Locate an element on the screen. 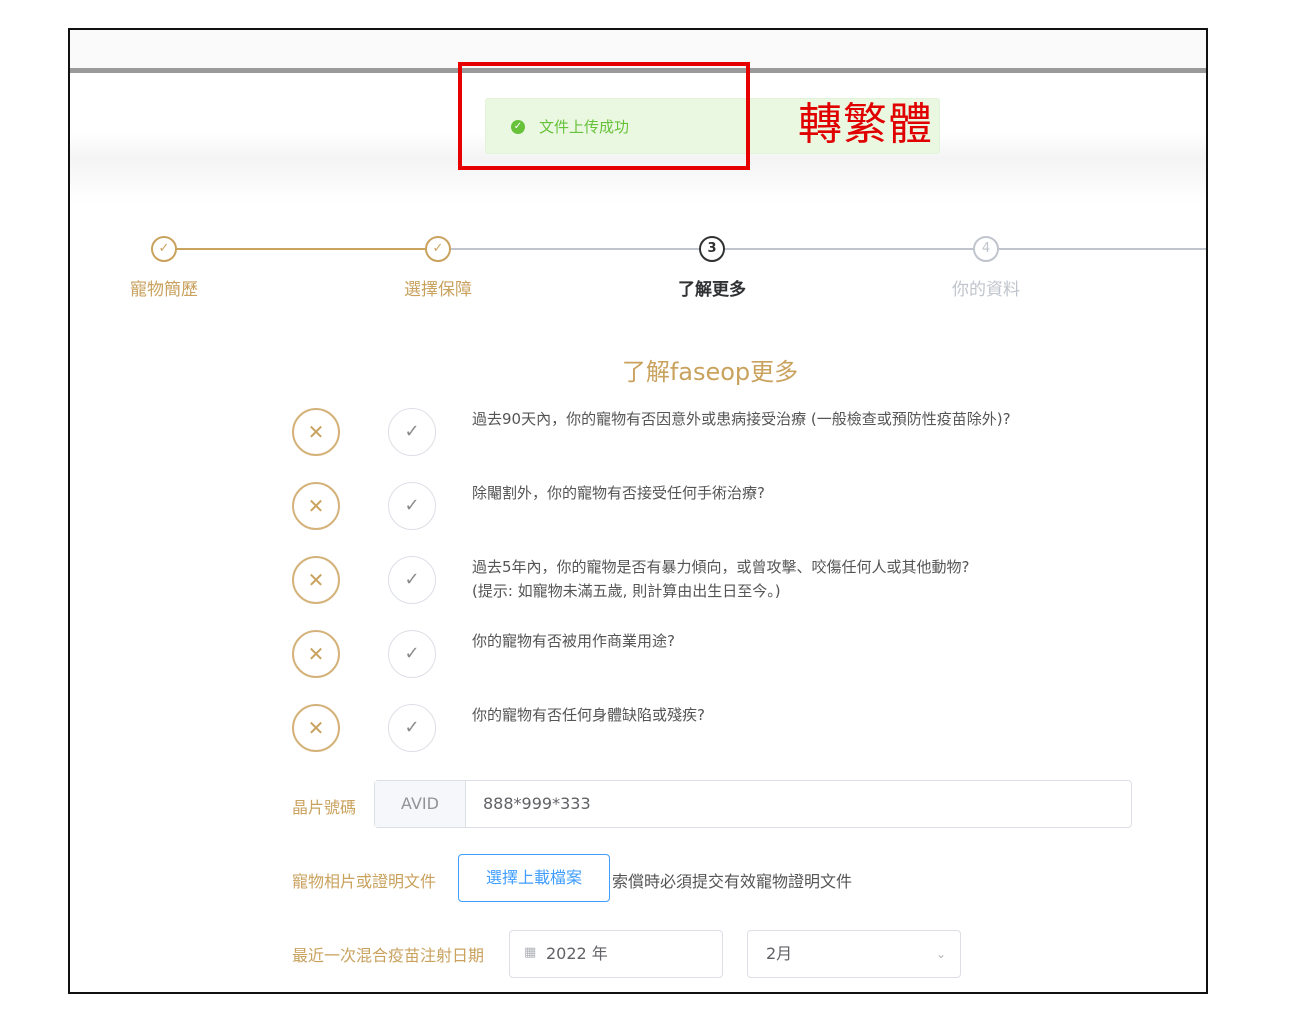  step-3-number-icon: 3 is located at coordinates (712, 249).